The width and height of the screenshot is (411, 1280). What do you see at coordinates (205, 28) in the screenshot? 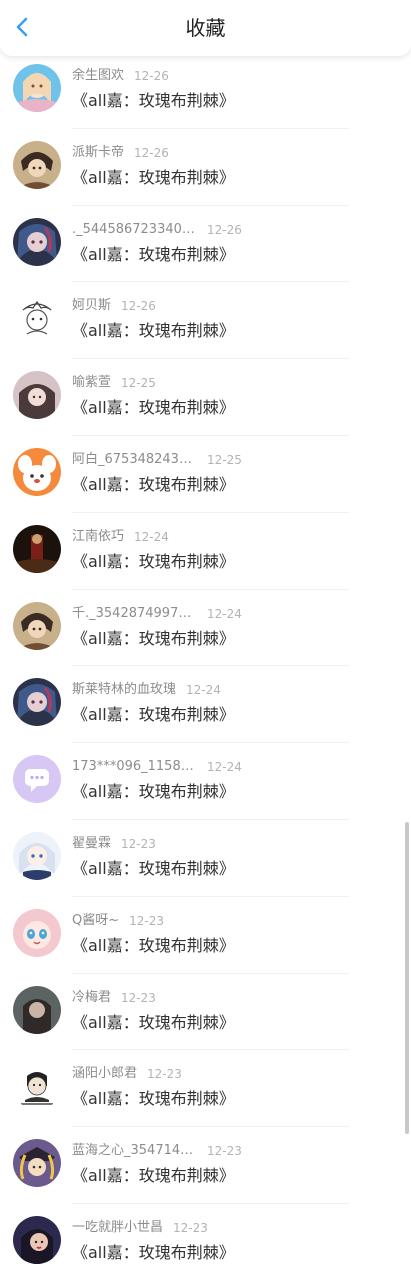
I see `top-bar: 收藏` at bounding box center [205, 28].